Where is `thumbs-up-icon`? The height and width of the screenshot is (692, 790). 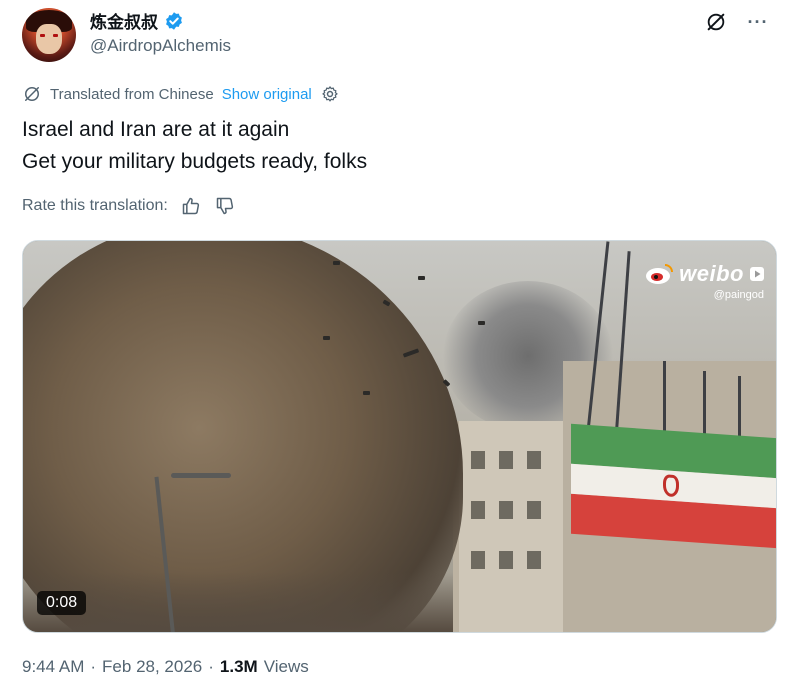
thumbs-up-icon is located at coordinates (191, 206).